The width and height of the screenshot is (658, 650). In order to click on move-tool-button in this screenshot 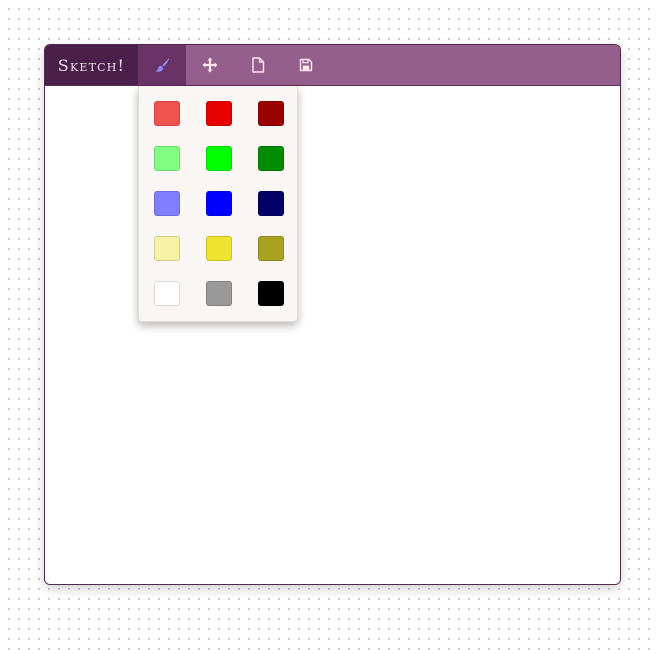, I will do `click(210, 65)`.